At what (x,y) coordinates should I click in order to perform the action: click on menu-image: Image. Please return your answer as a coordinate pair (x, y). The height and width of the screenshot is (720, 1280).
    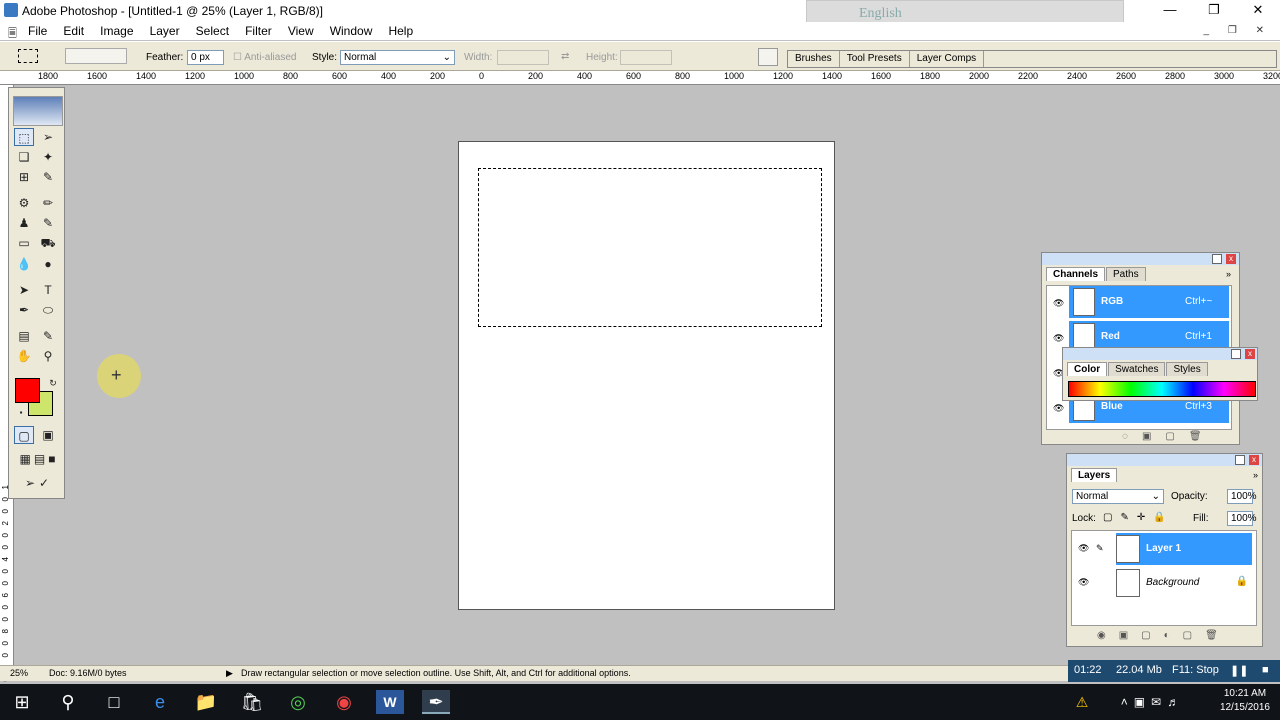
    Looking at the image, I should click on (116, 31).